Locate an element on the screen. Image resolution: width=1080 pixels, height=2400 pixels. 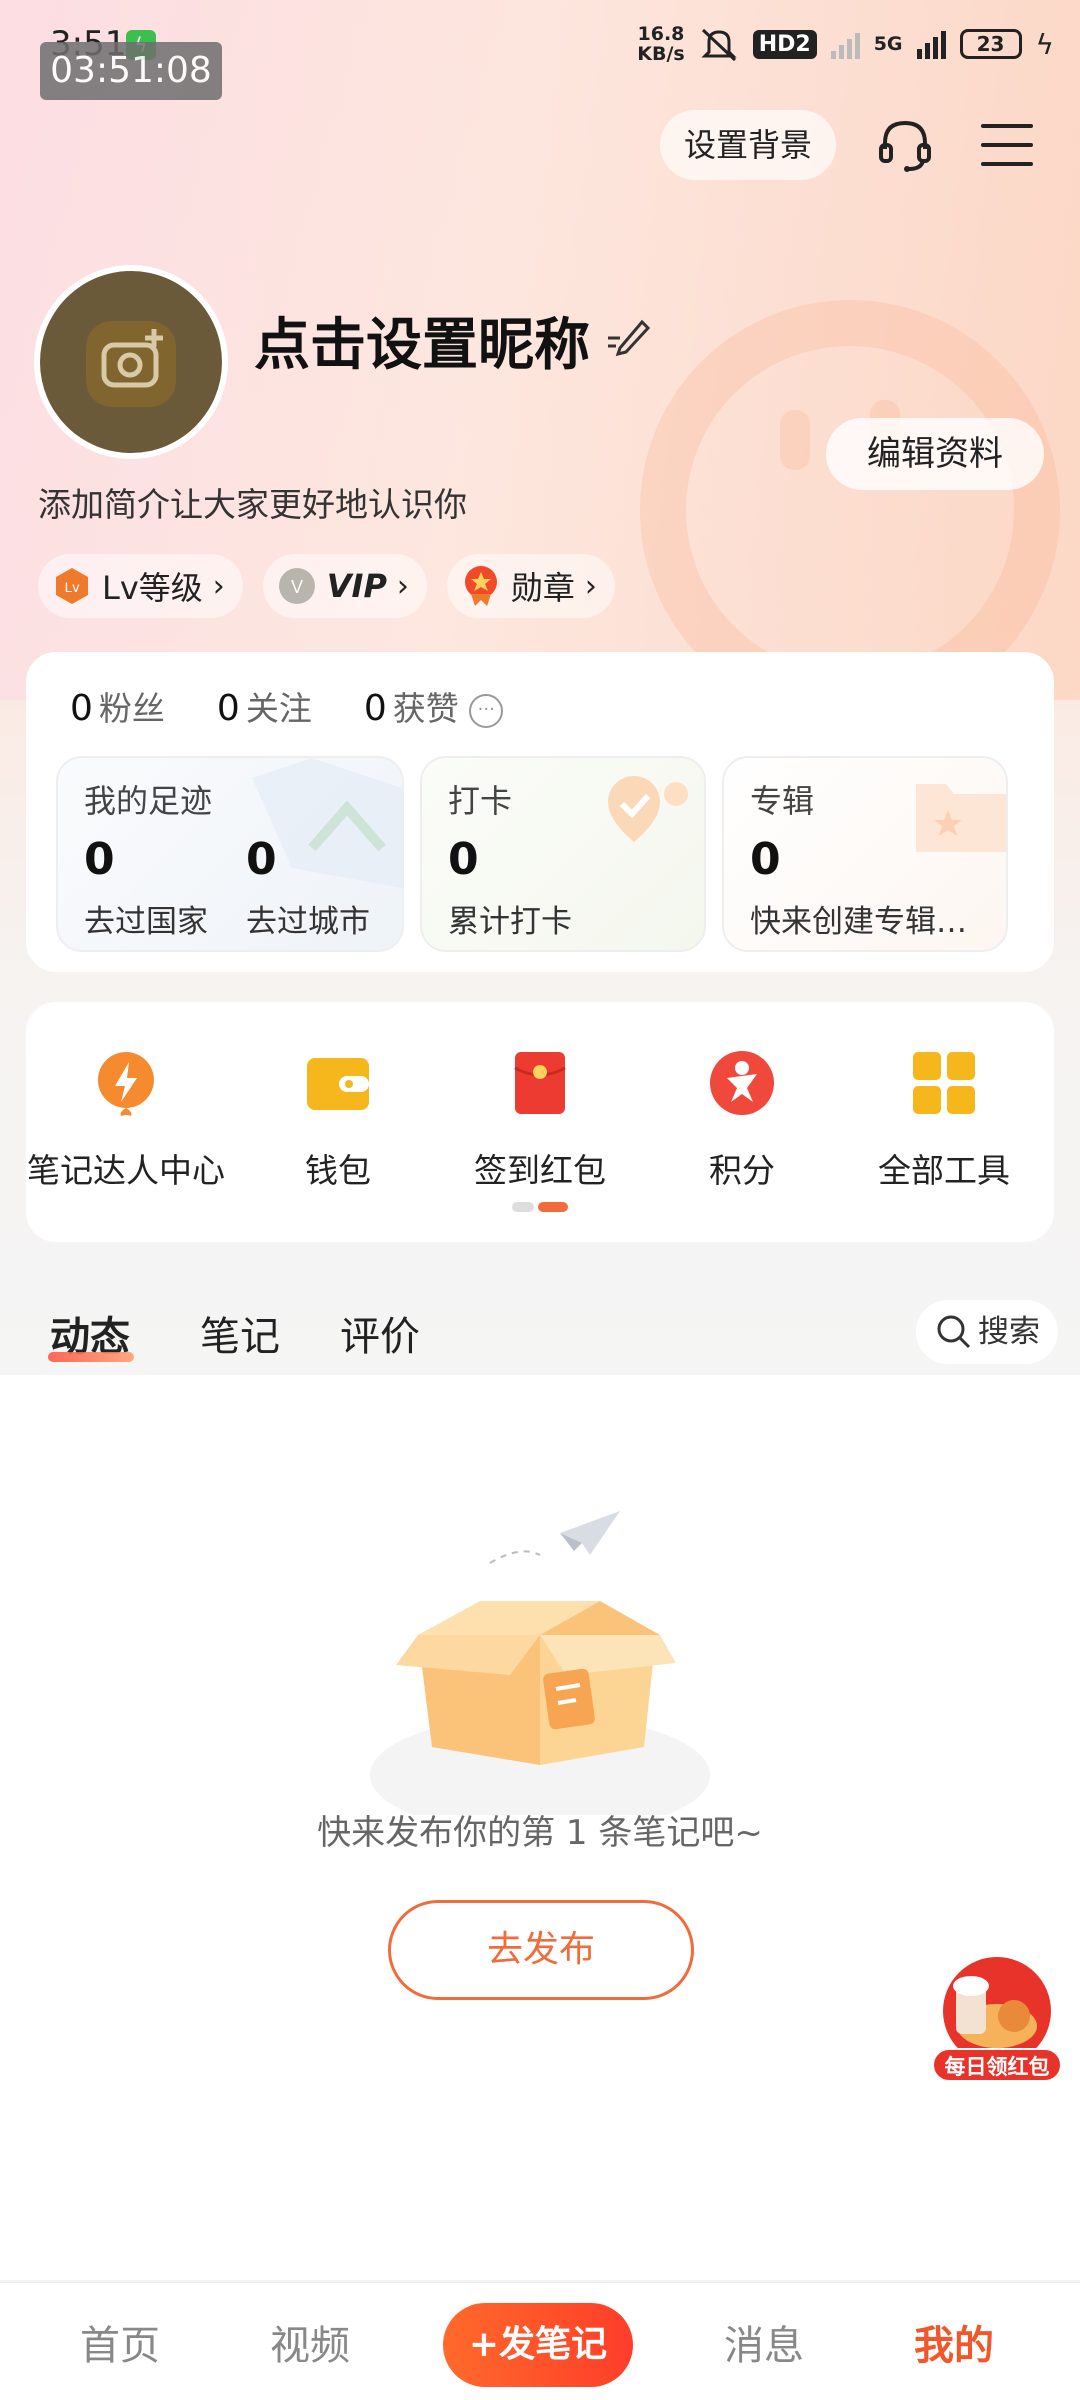
signal-5g: 5G is located at coordinates (888, 44).